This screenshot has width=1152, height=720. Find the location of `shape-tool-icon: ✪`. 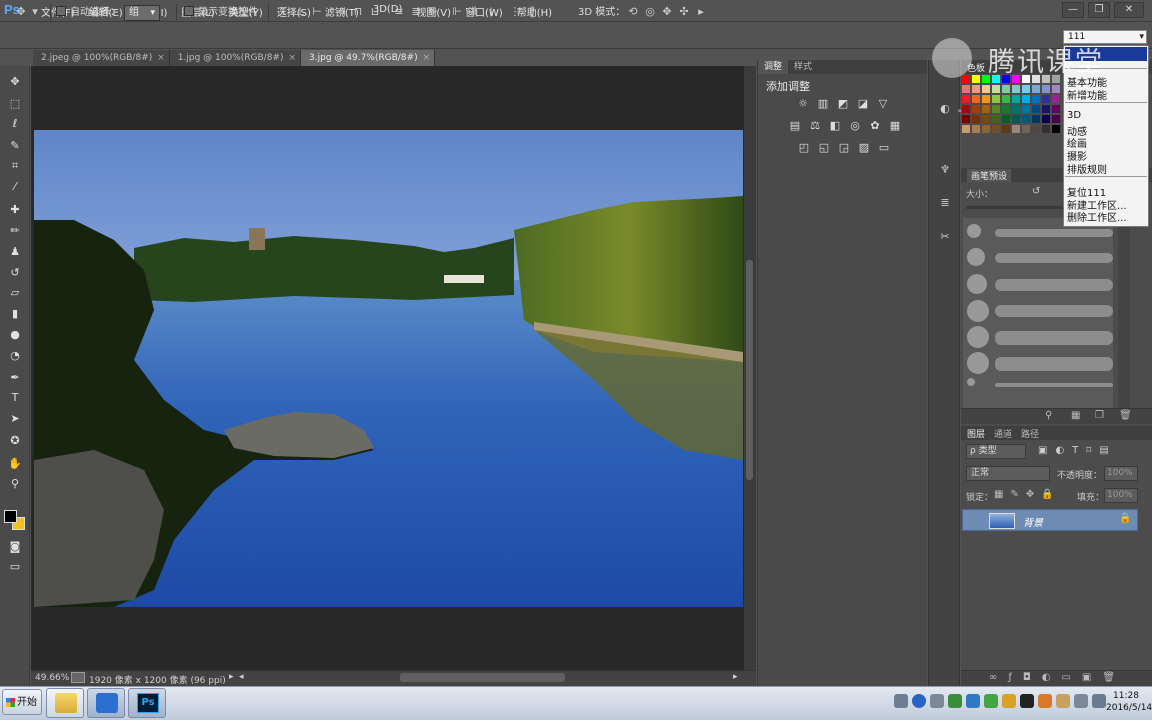

shape-tool-icon: ✪ is located at coordinates (15, 441).